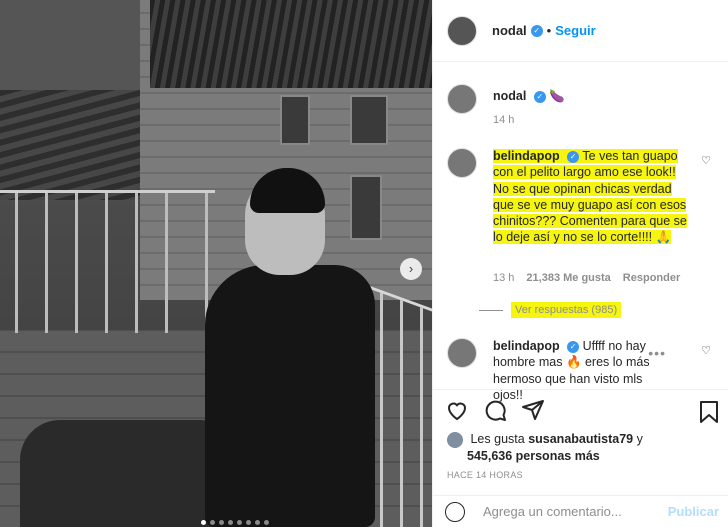 The image size is (728, 527). Describe the element at coordinates (497, 439) in the screenshot. I see `likes-prefix: Les gusta` at that location.